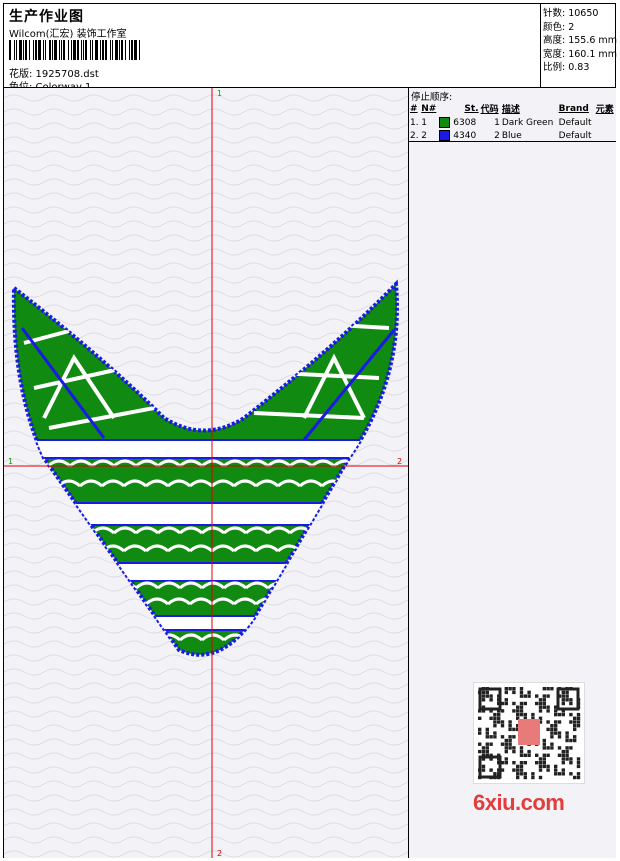 Image resolution: width=620 pixels, height=861 pixels. Describe the element at coordinates (604, 110) in the screenshot. I see `col-element: 元素` at that location.